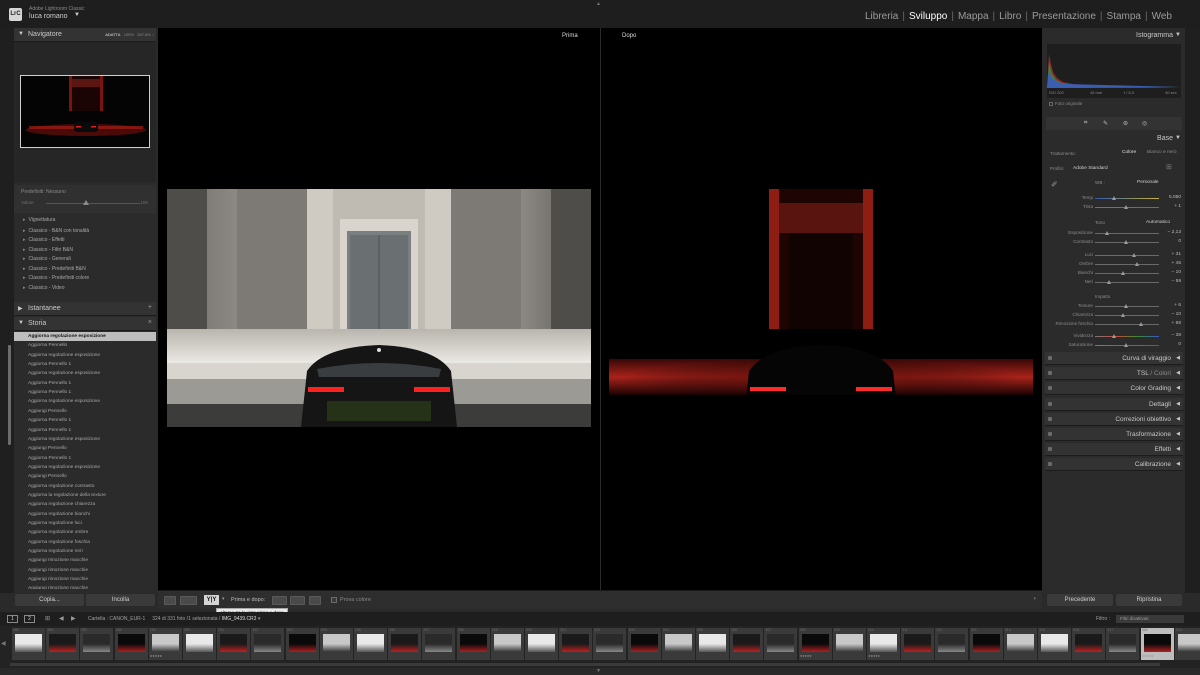 Image resolution: width=1200 pixels, height=675 pixels. Describe the element at coordinates (129, 34) in the screenshot. I see `zoom-100: 100%` at that location.